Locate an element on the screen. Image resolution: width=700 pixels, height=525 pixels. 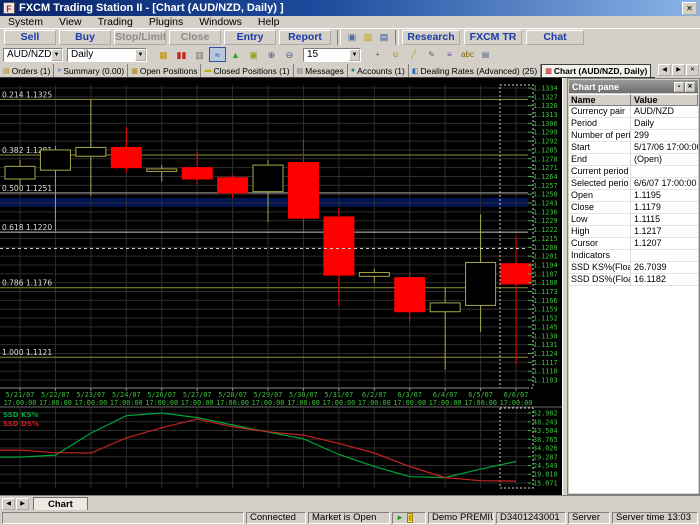
chart-pane-row-cursor: Cursor 1.1207 is located at coordinates (633, 244).